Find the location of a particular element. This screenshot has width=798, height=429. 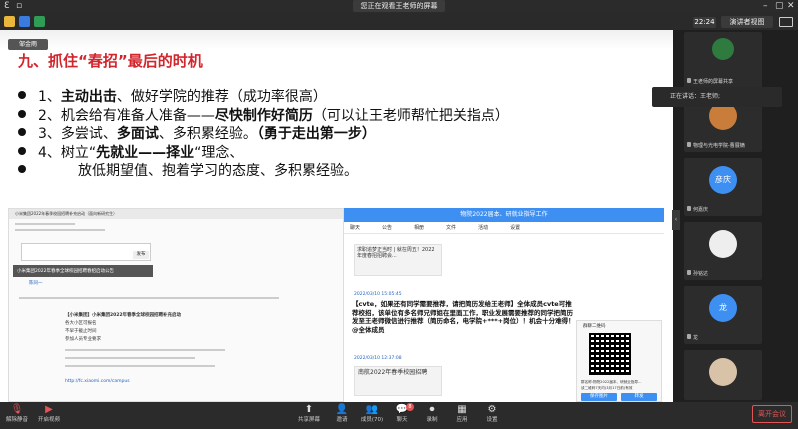

mic-off-icon: 🎙 is located at coordinates (17, 409).